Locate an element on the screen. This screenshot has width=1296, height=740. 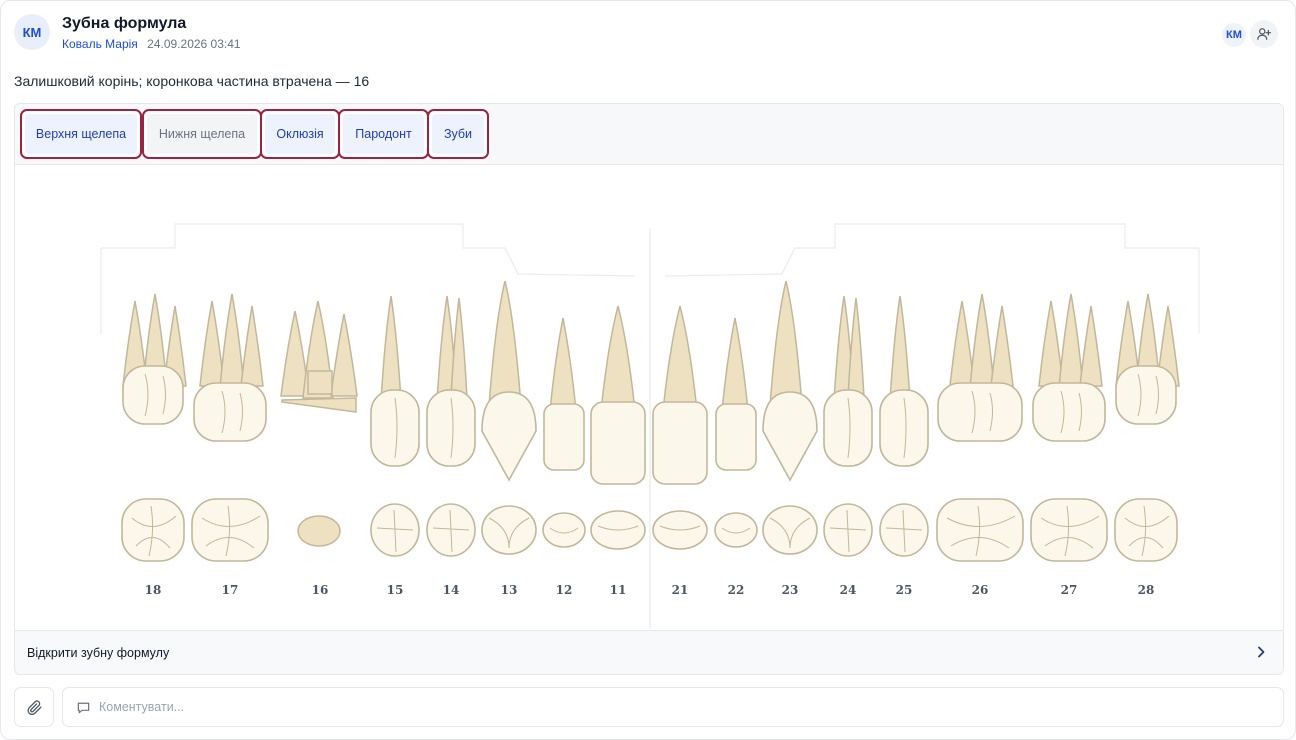
chevron-right-icon is located at coordinates (1261, 652).